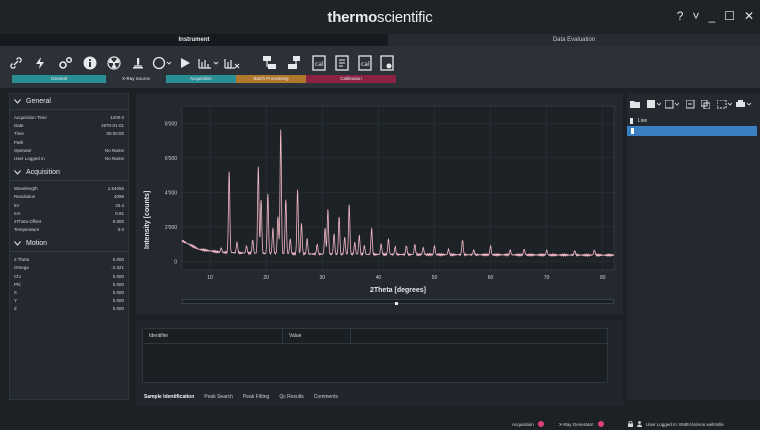 This screenshot has height=430, width=760. Describe the element at coordinates (69, 301) in the screenshot. I see `property-row: Y 0.000` at that location.